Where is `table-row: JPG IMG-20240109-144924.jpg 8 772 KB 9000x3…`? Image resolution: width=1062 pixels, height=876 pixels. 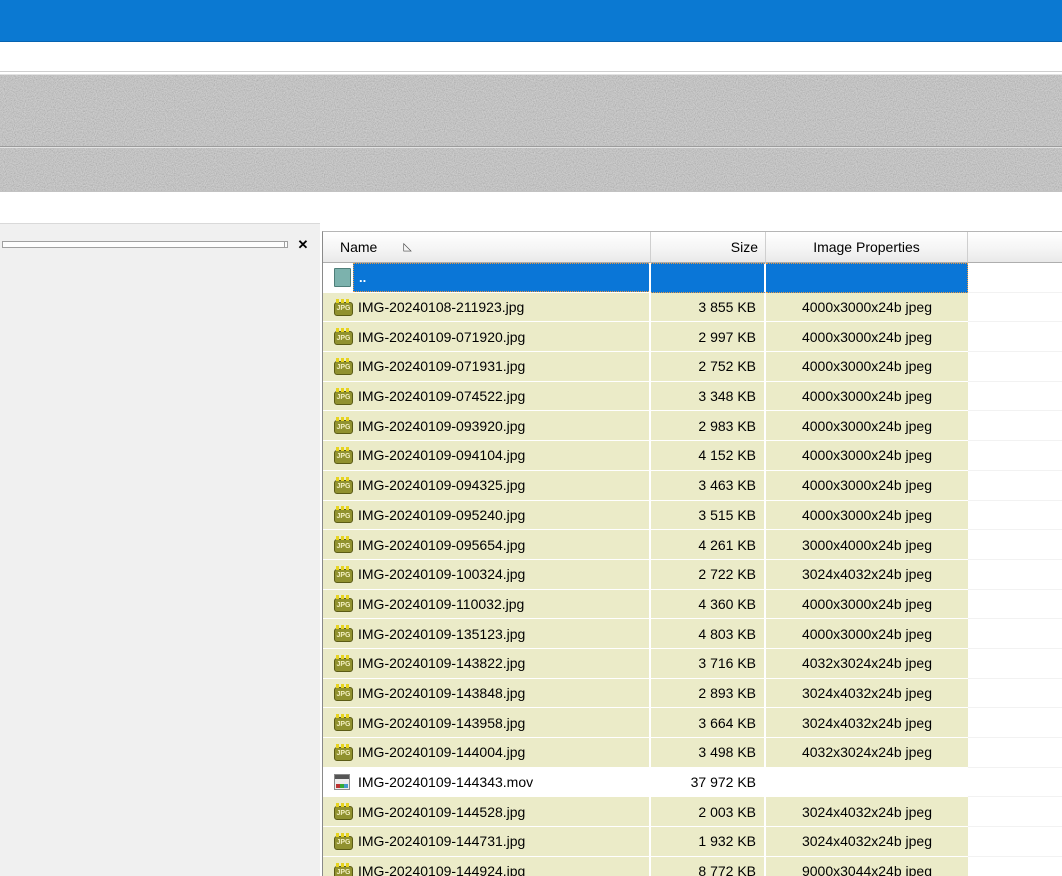
table-row: JPG IMG-20240109-144924.jpg 8 772 KB 9000x3… is located at coordinates (692, 866).